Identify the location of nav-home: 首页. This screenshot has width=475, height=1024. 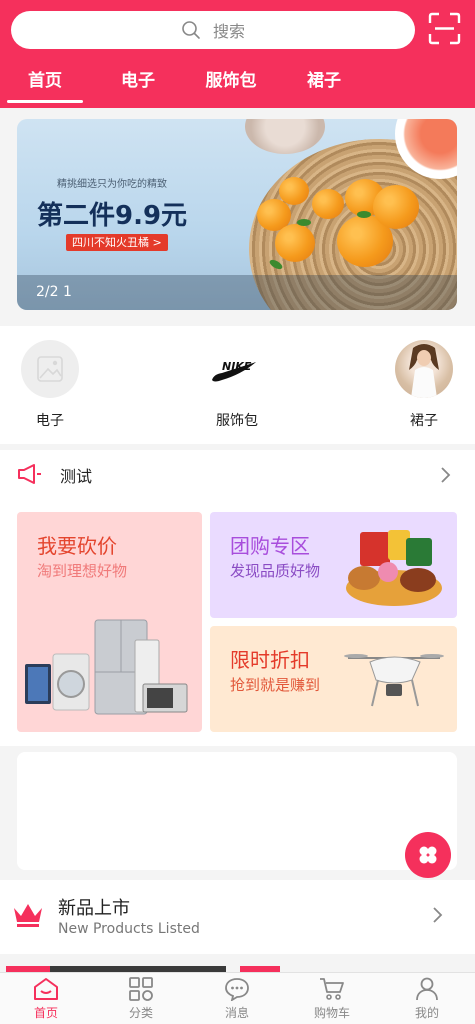
(46, 999).